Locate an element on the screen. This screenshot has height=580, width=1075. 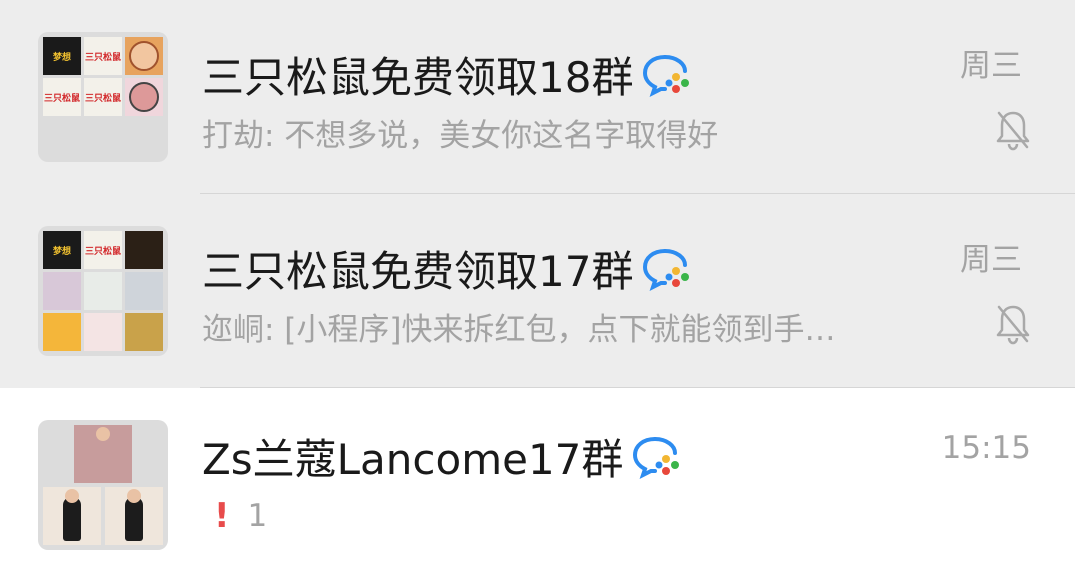
group-avatar is located at coordinates (103, 485).